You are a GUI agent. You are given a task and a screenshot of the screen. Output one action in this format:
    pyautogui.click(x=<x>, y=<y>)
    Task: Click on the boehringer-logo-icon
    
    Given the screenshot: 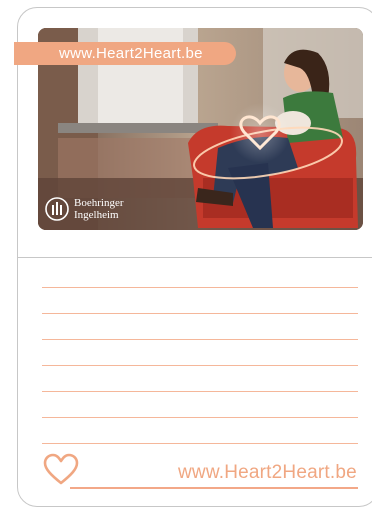 What is the action you would take?
    pyautogui.click(x=57, y=209)
    